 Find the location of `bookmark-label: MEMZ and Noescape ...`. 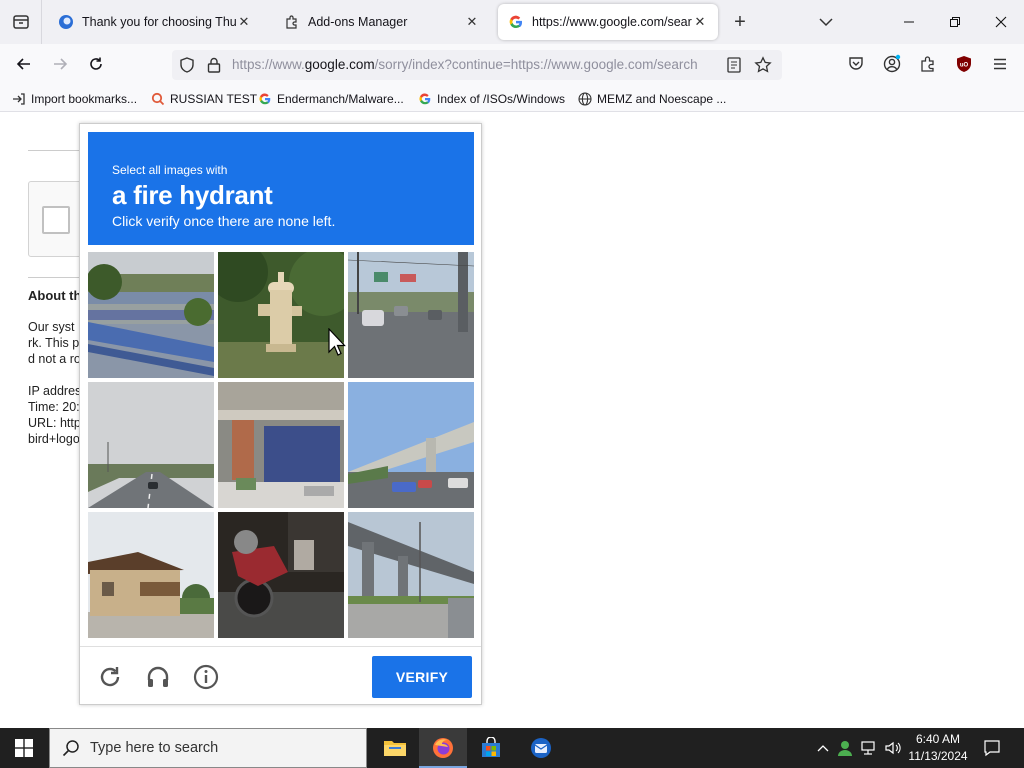

bookmark-label: MEMZ and Noescape ... is located at coordinates (662, 99).